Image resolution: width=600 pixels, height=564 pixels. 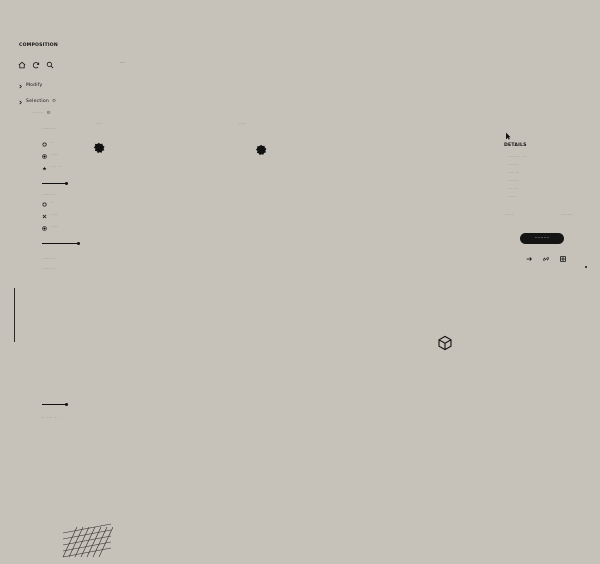 I want to click on section-a-label: ·········, so click(x=49, y=129).